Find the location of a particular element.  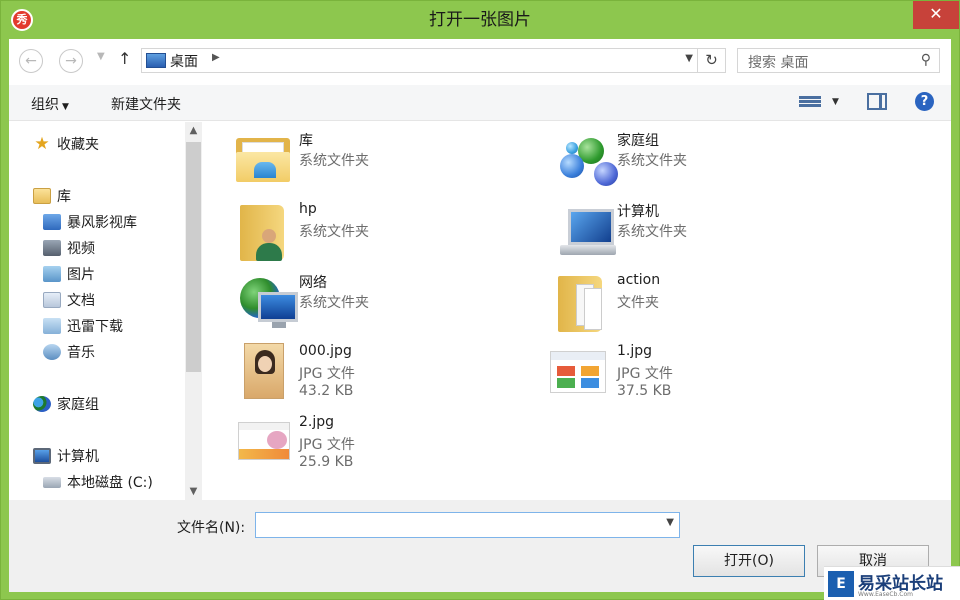

recent-locations-chevron-icon: ▼ is located at coordinates (101, 56).